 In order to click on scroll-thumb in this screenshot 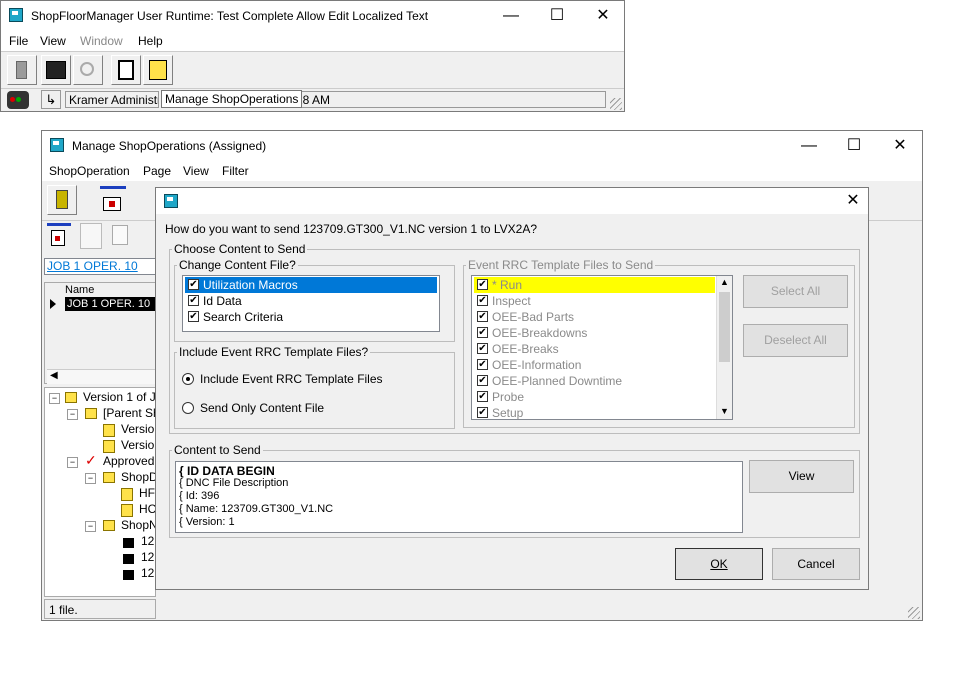, I will do `click(724, 327)`.